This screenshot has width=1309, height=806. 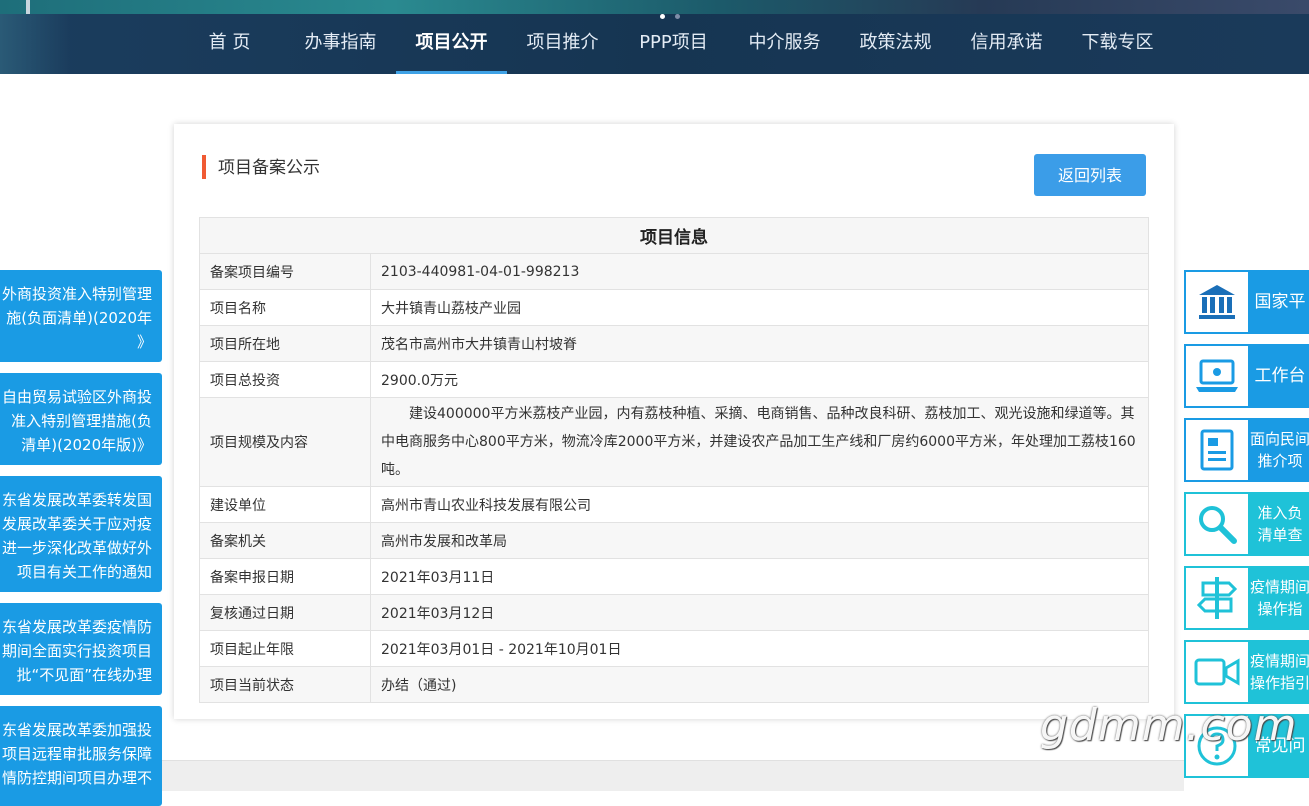 I want to click on bank-icon, so click(x=1217, y=302).